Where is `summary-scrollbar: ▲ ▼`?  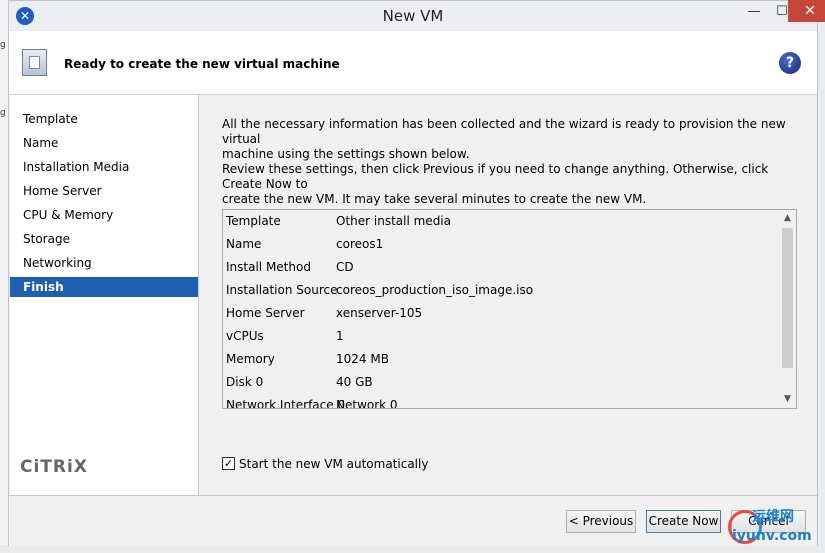 summary-scrollbar: ▲ ▼ is located at coordinates (787, 309).